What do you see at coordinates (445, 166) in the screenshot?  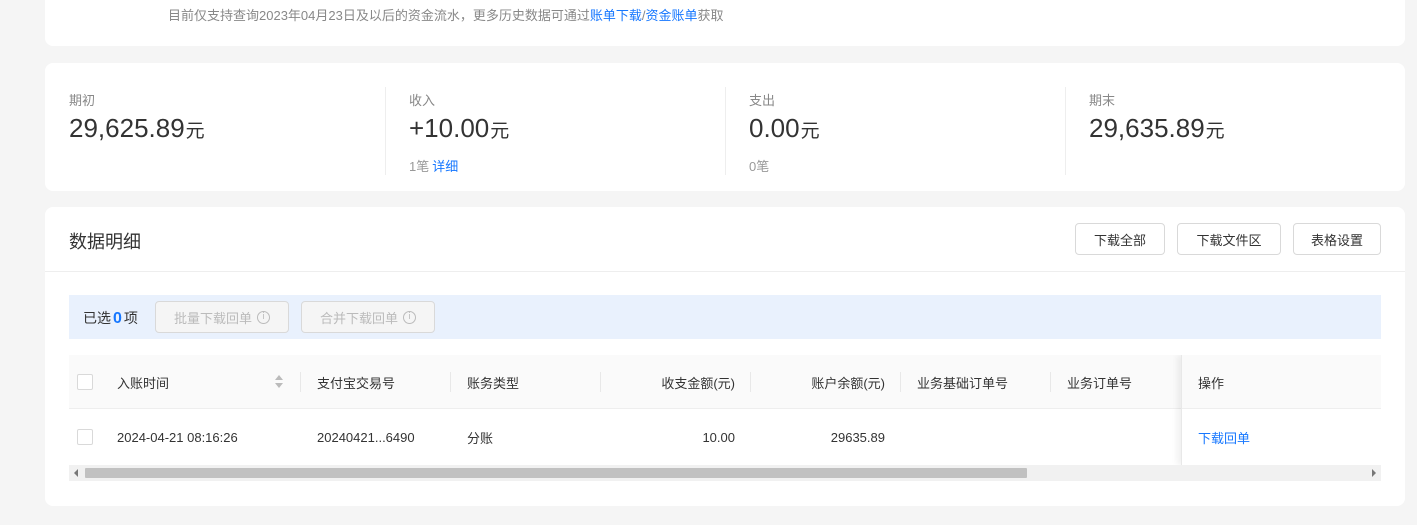 I see `income-detail-link: 详细` at bounding box center [445, 166].